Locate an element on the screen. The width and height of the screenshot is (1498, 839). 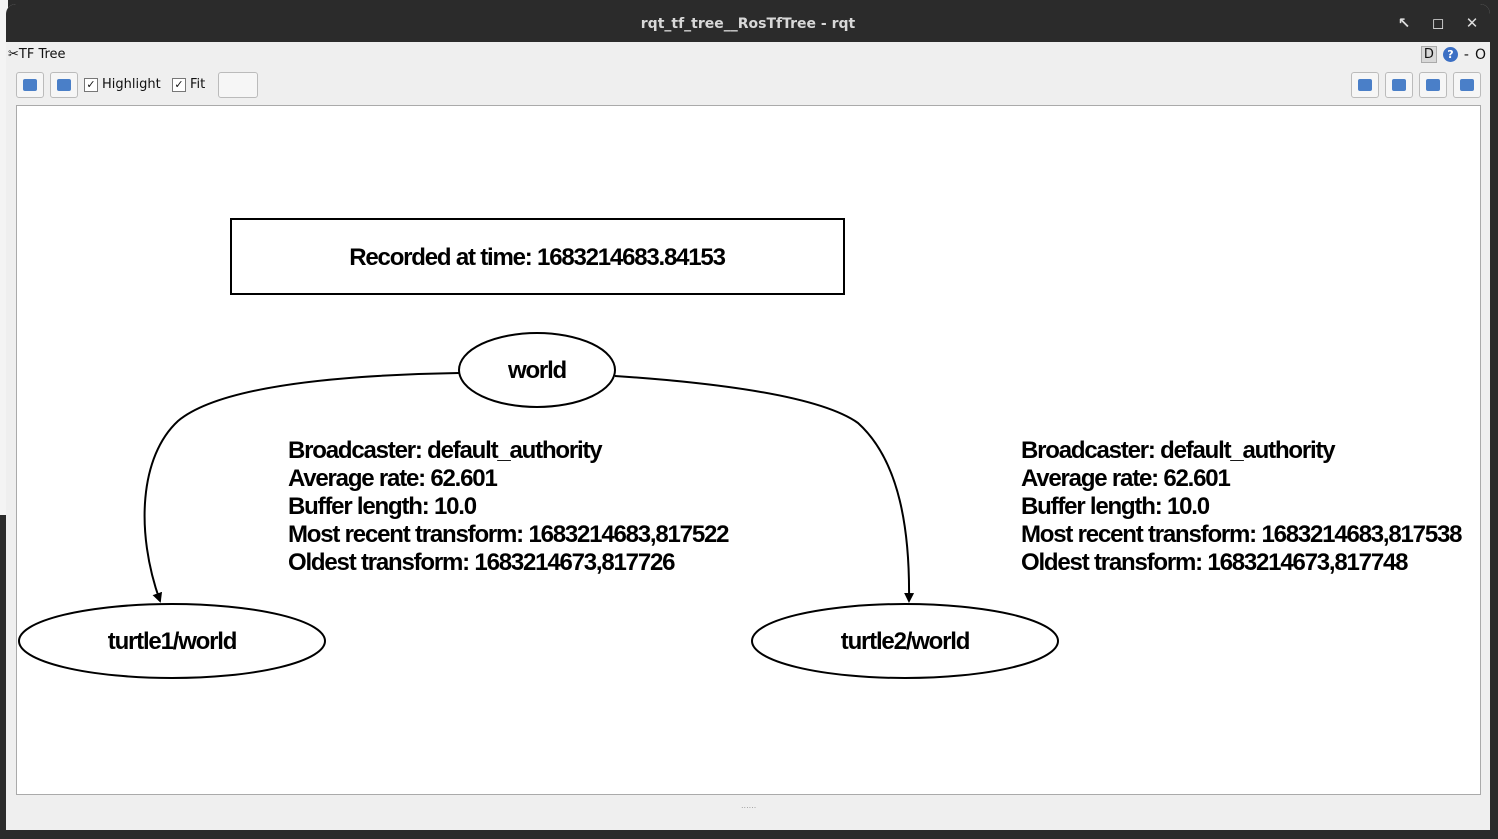
svg-text:Most recent transform: 1683214: Most recent transform: 1683214683,817522 is located at coordinates (508, 534).